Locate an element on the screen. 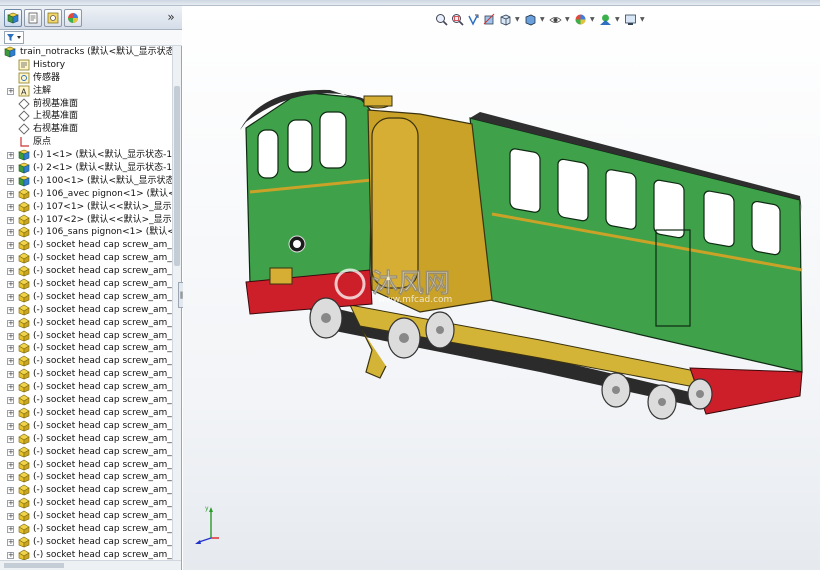 This screenshot has width=820, height=570. collapse-panel-button: » is located at coordinates (171, 17).